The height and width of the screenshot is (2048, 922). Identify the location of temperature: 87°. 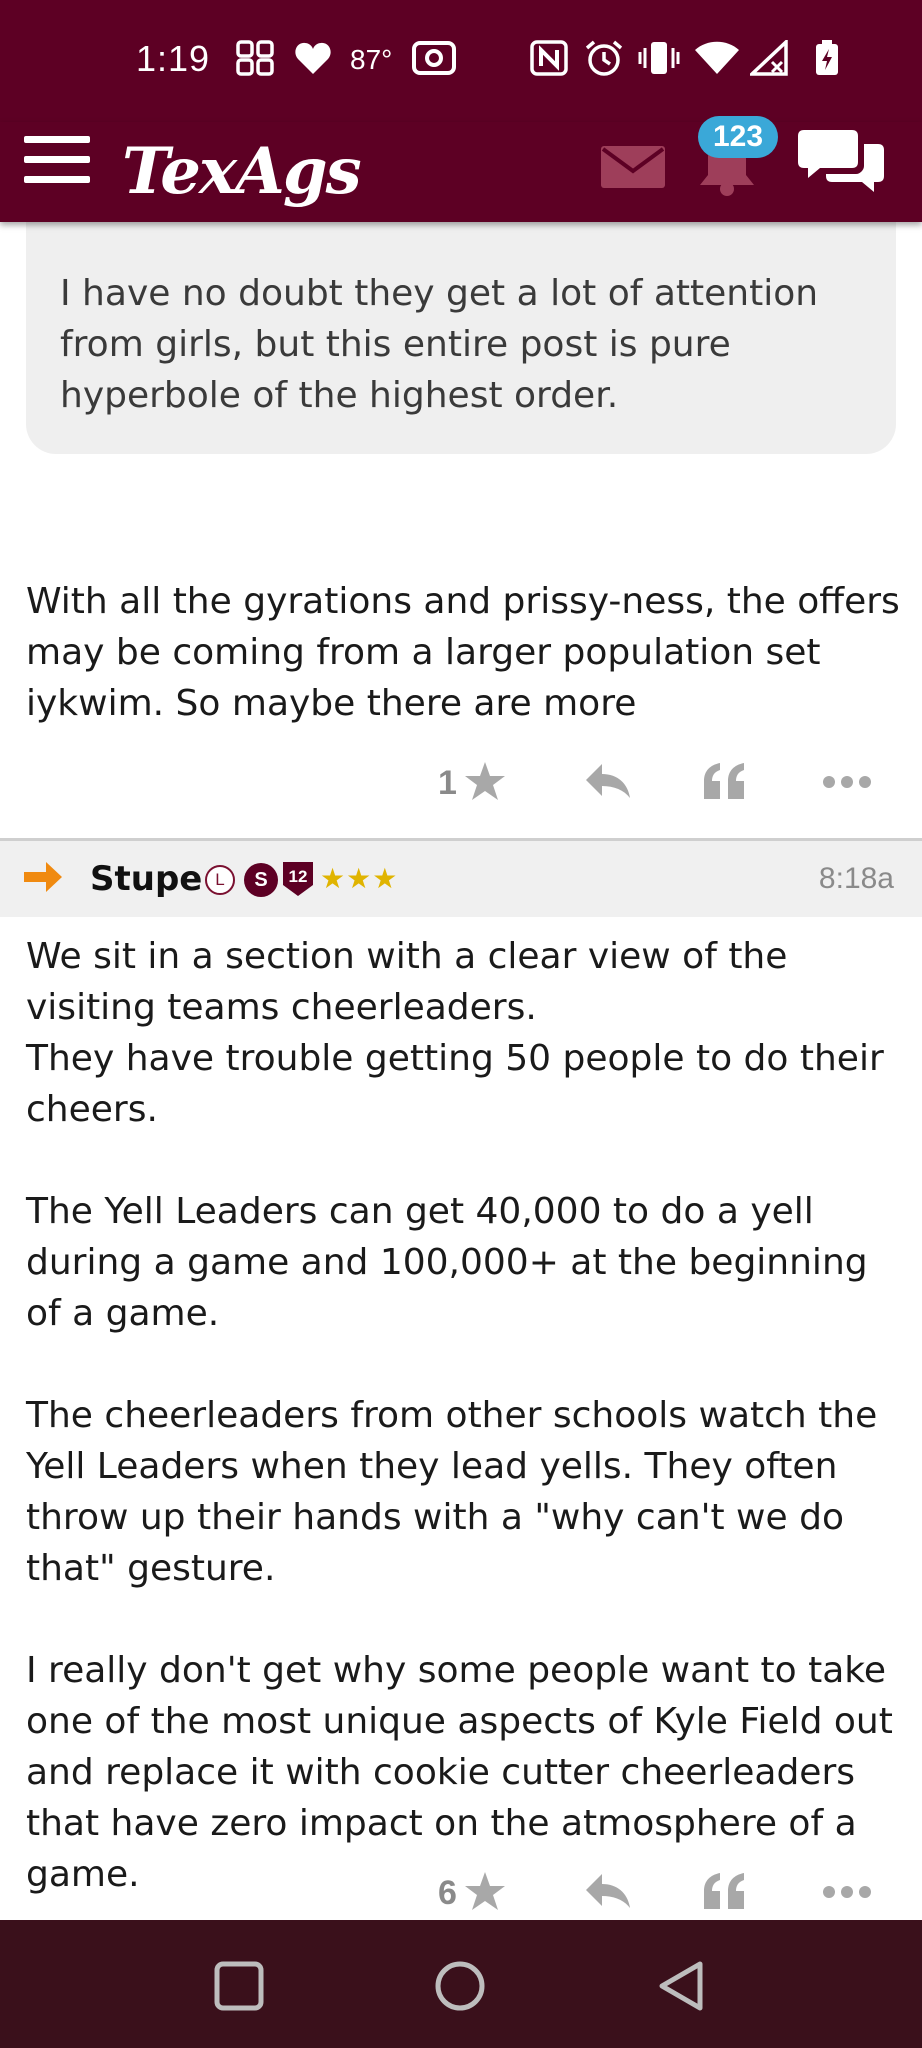
(371, 59).